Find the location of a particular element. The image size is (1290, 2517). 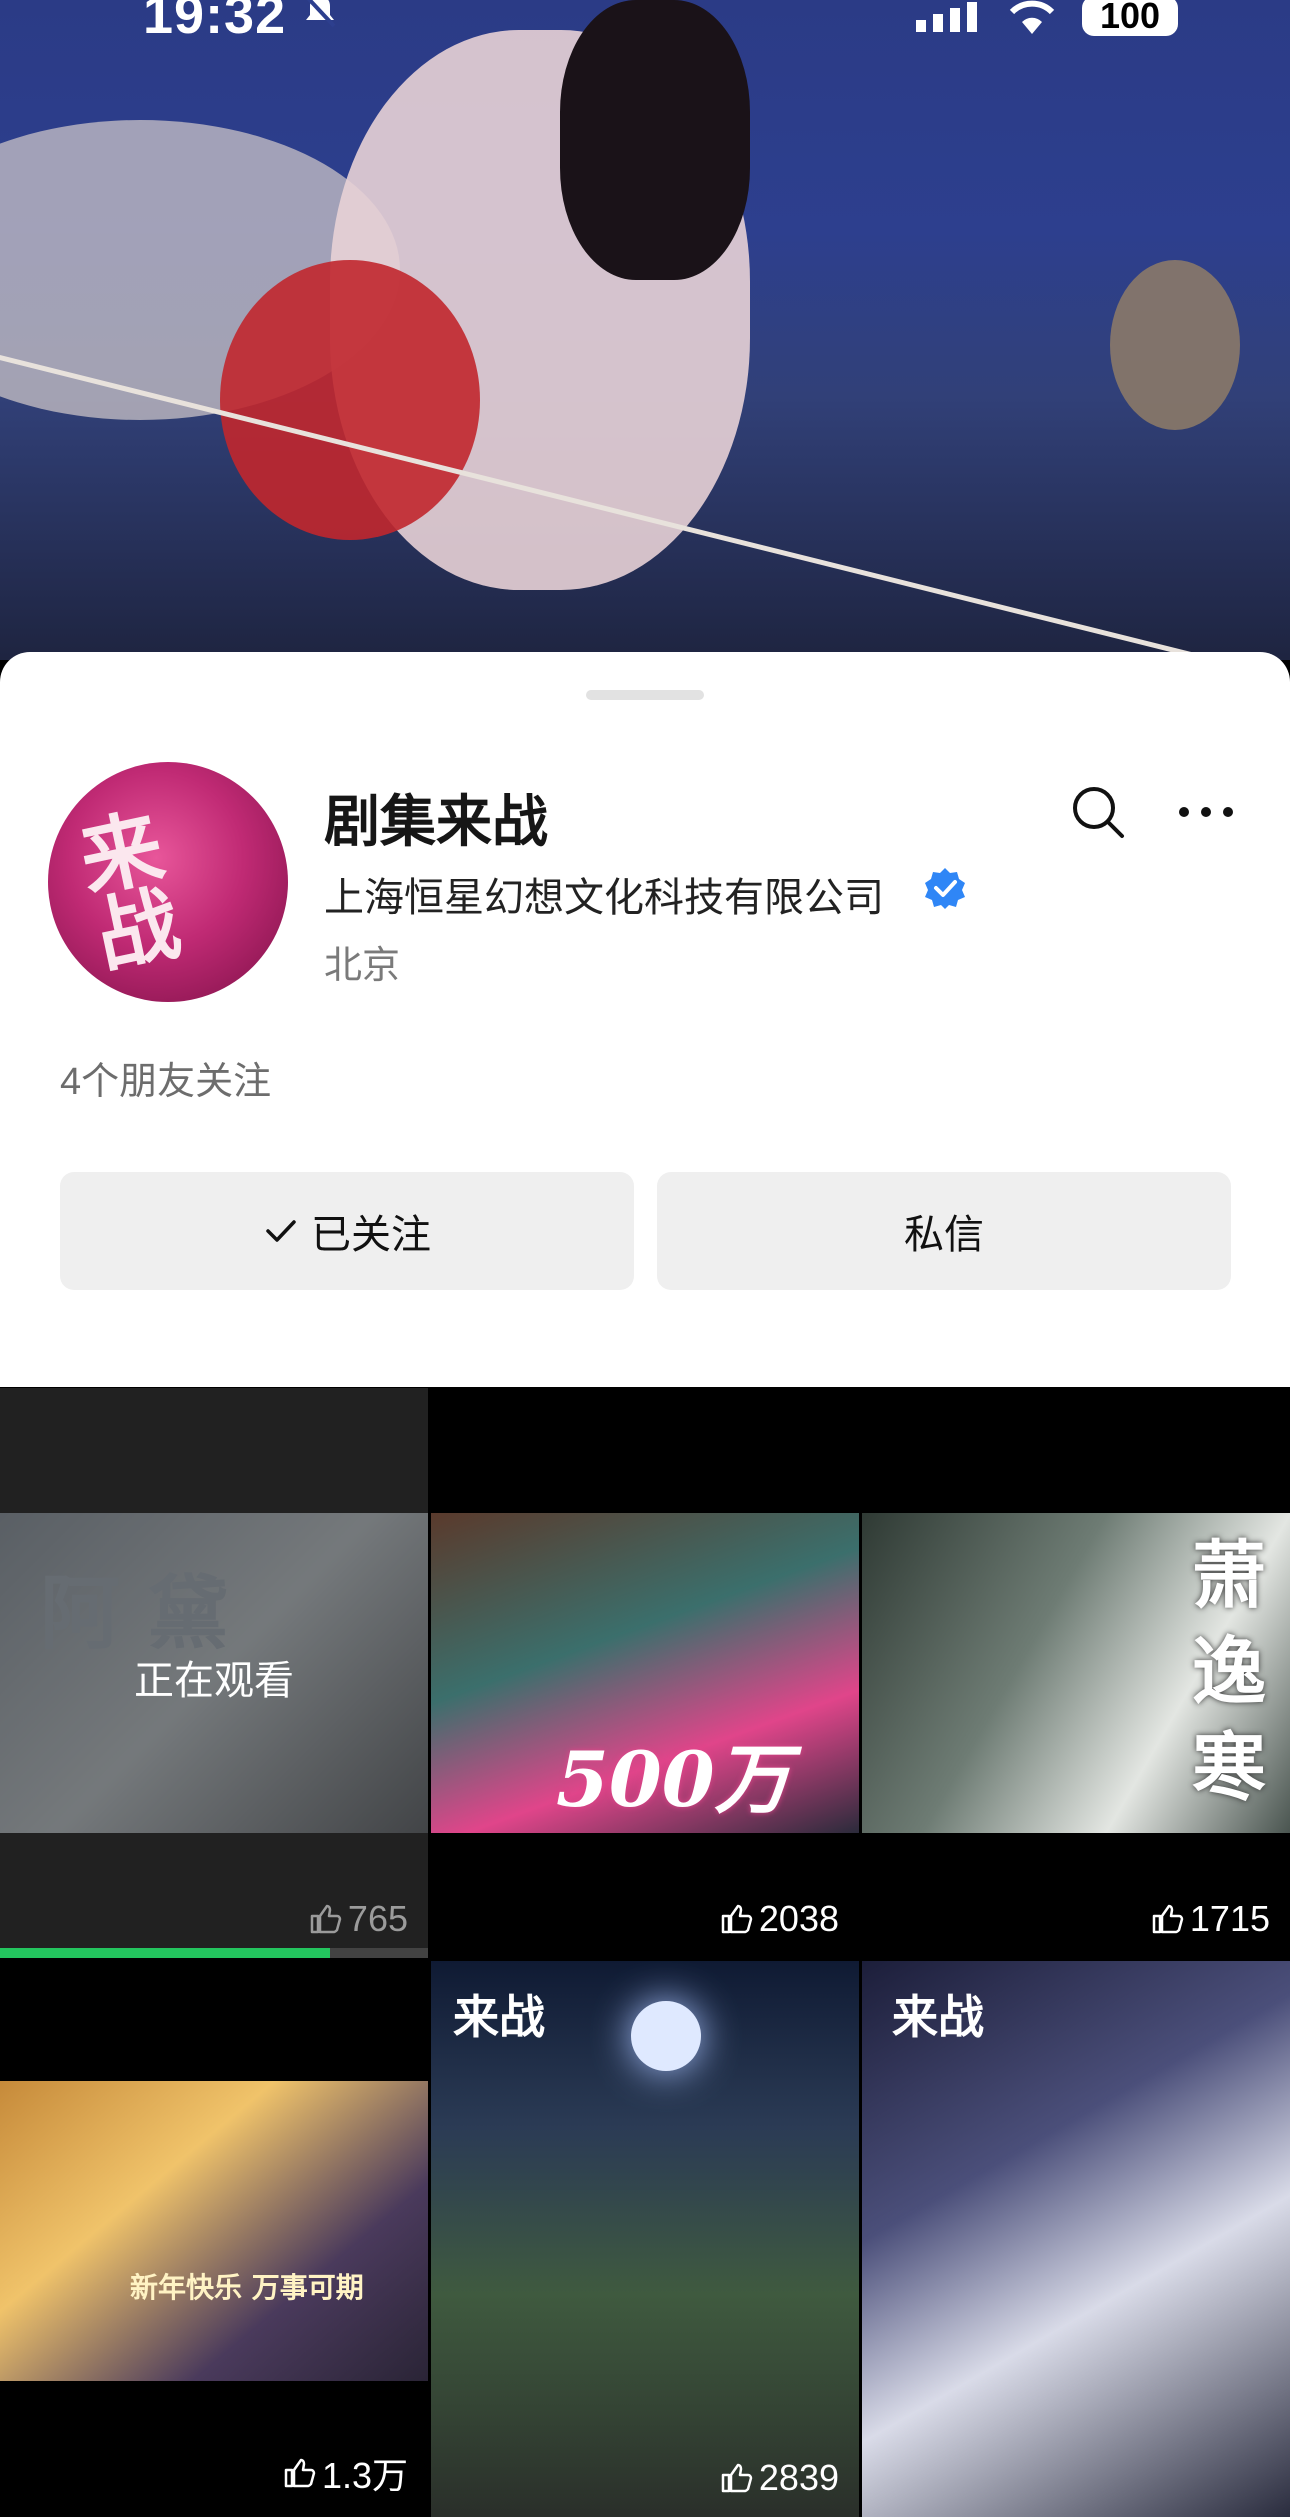

thumbnail-caption: 萧逸寒 is located at coordinates (1229, 1672).